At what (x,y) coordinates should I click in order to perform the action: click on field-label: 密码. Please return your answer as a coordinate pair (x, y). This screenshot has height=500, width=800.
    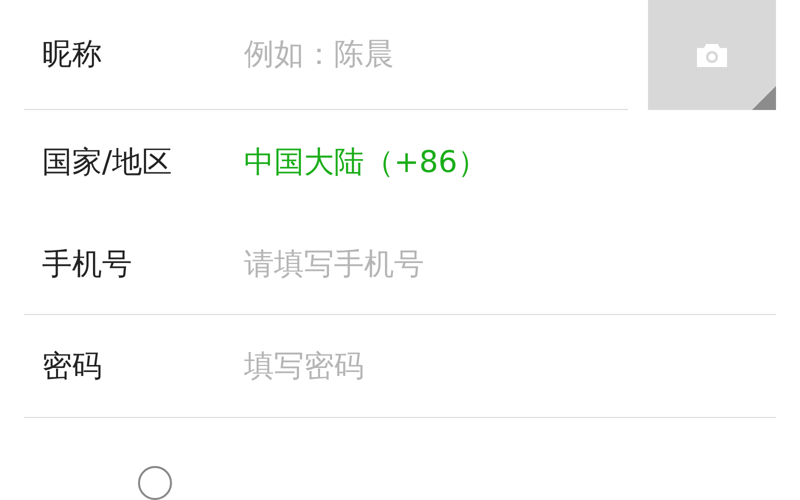
    Looking at the image, I should click on (72, 367).